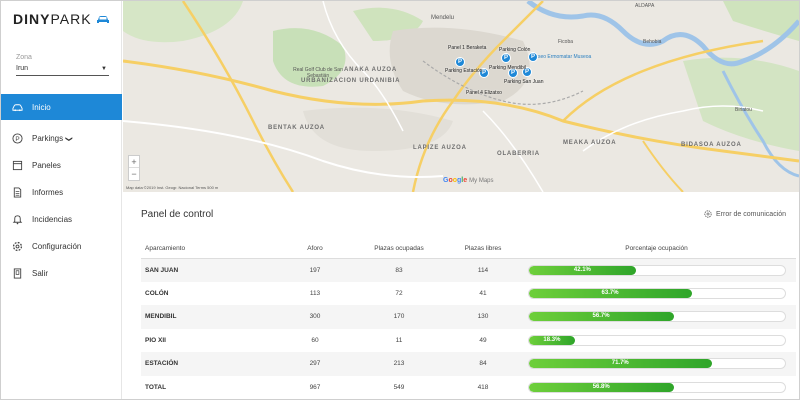  I want to click on occupancy-cell: 18.3%, so click(656, 341).